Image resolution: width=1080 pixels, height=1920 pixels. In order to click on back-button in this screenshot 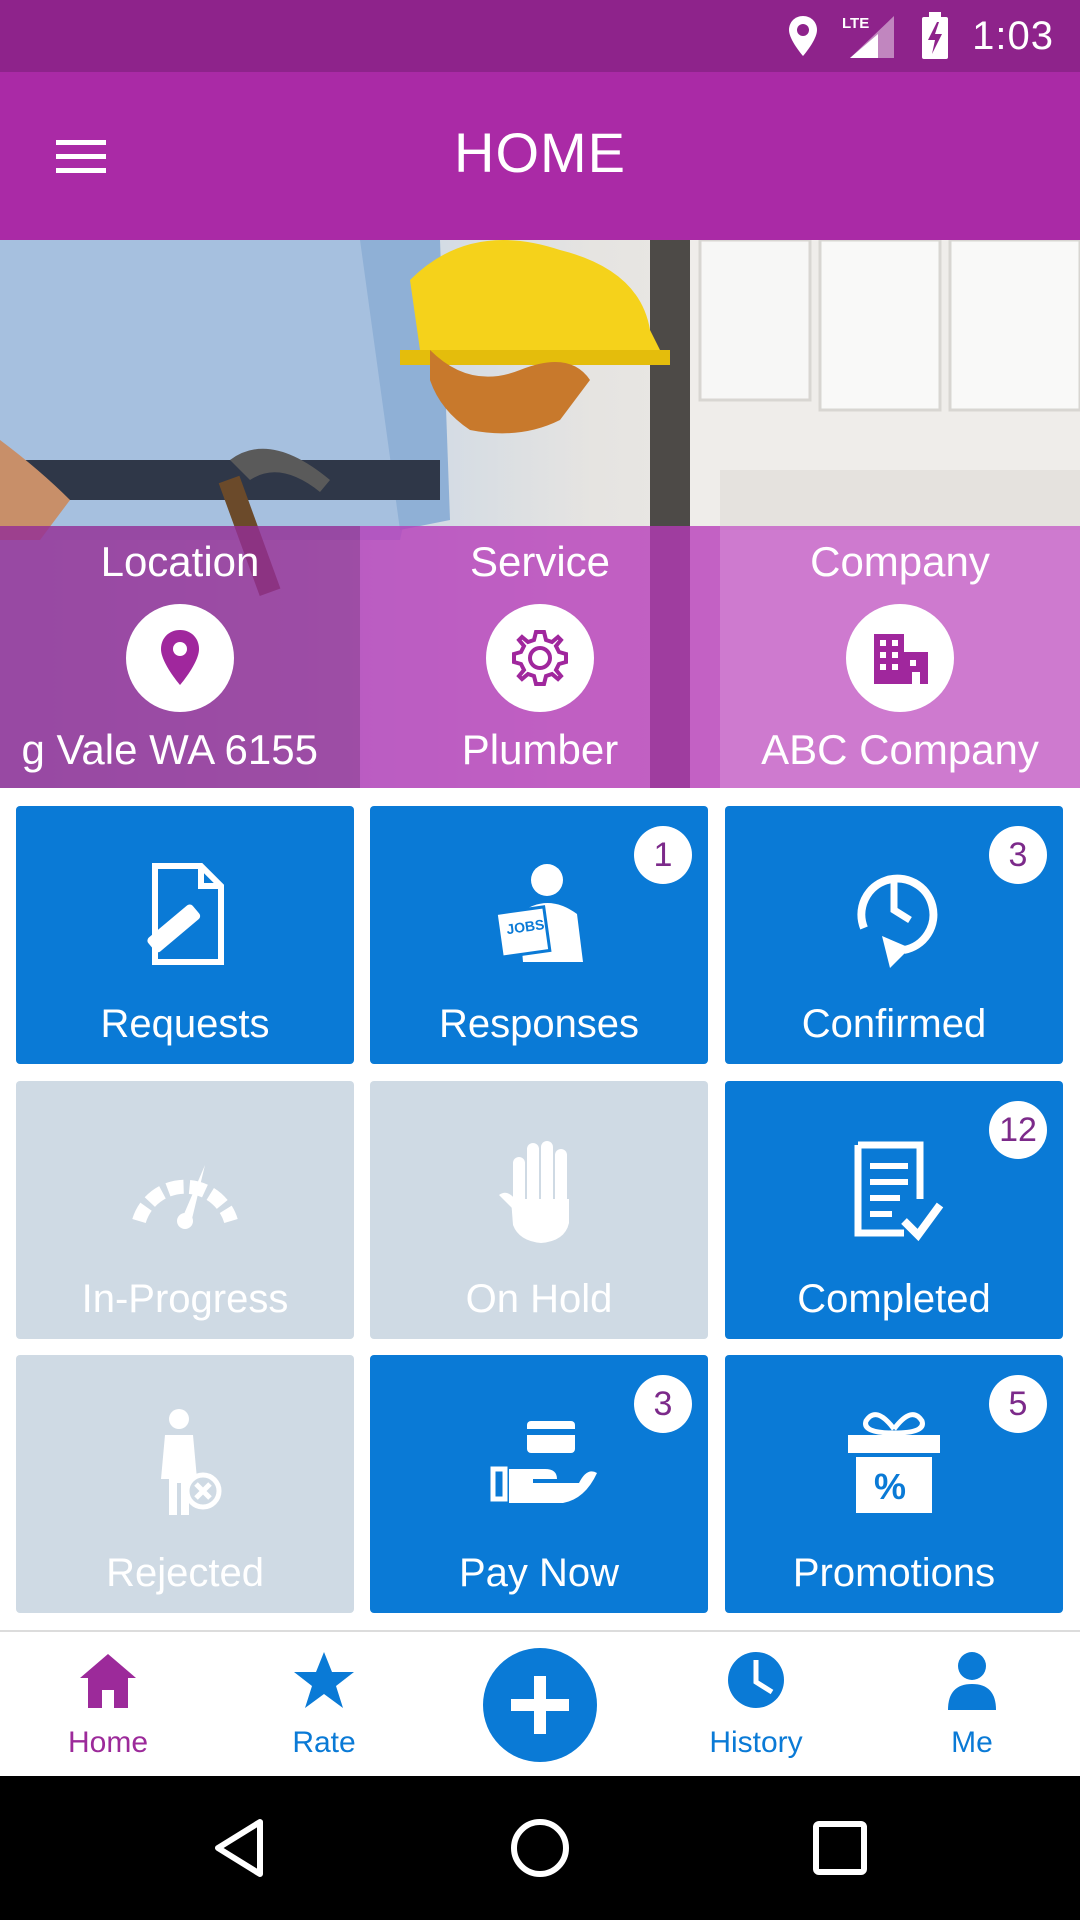, I will do `click(240, 1848)`.